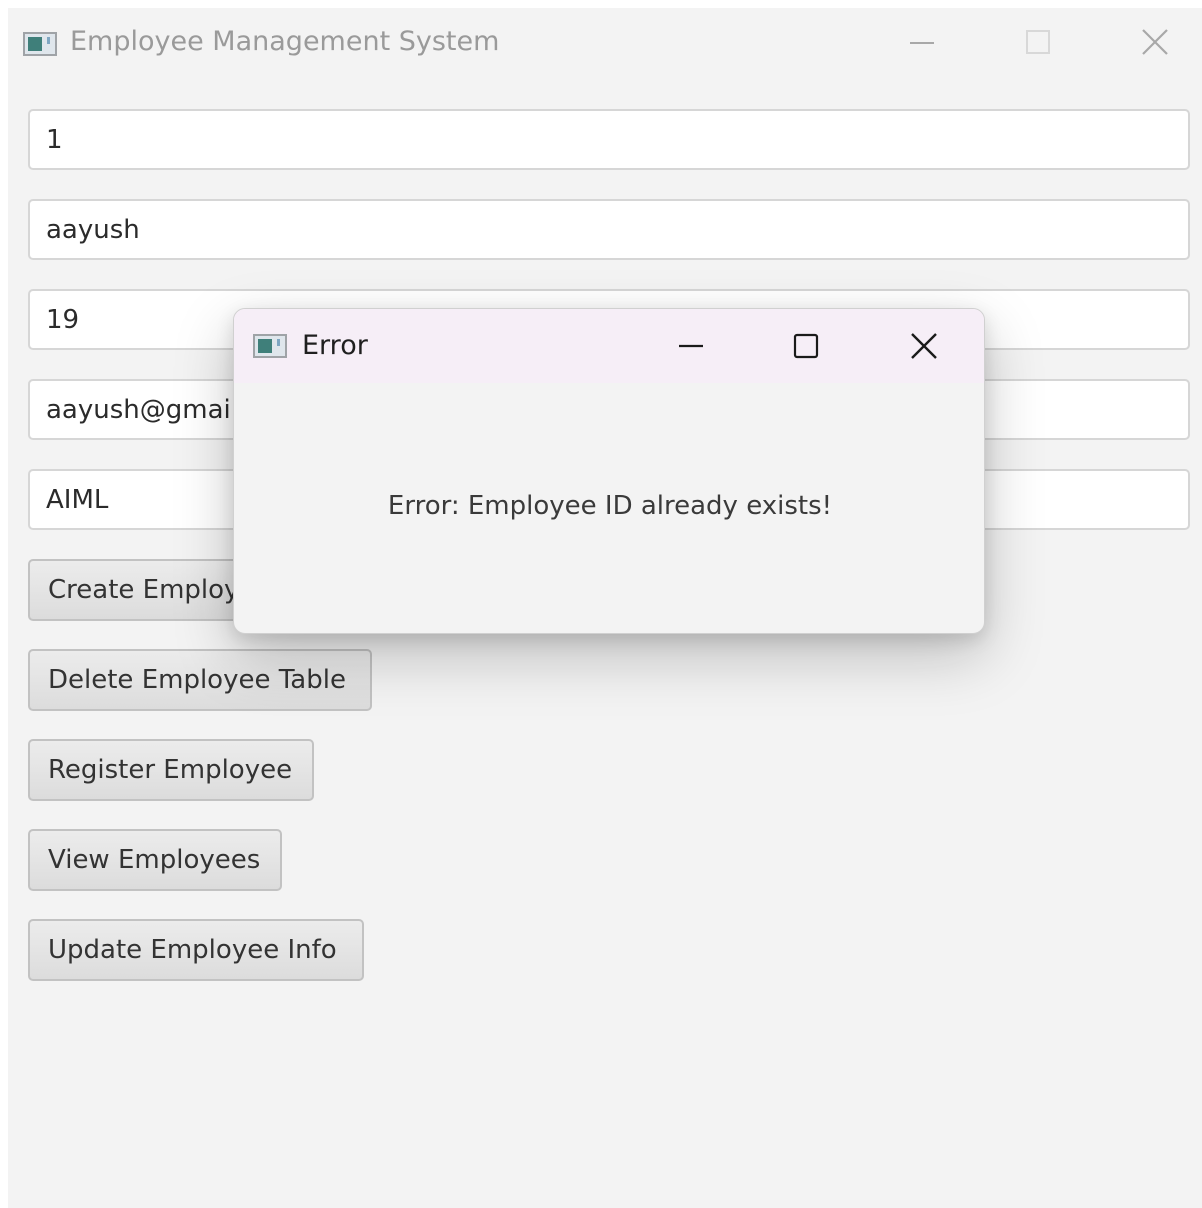 This screenshot has height=1208, width=1202. I want to click on minimize-button, so click(922, 44).